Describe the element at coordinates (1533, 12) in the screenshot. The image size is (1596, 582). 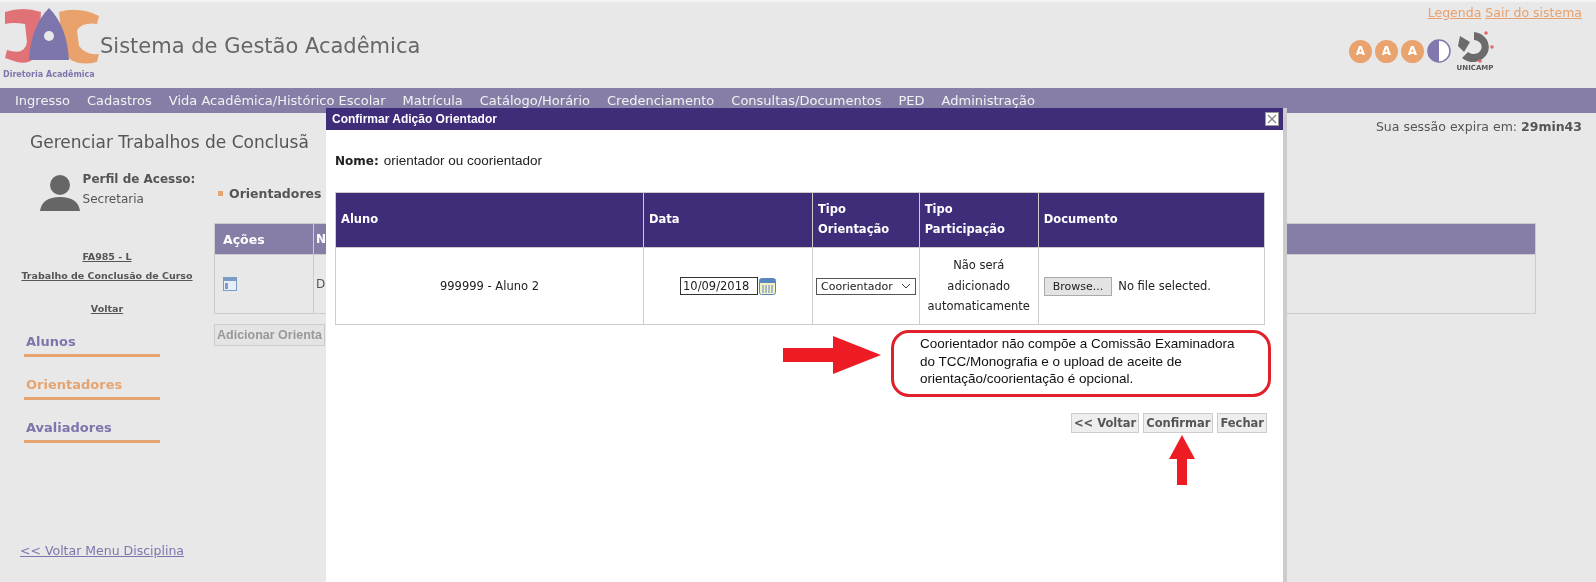
I see `header-link: Sair do sistema` at that location.